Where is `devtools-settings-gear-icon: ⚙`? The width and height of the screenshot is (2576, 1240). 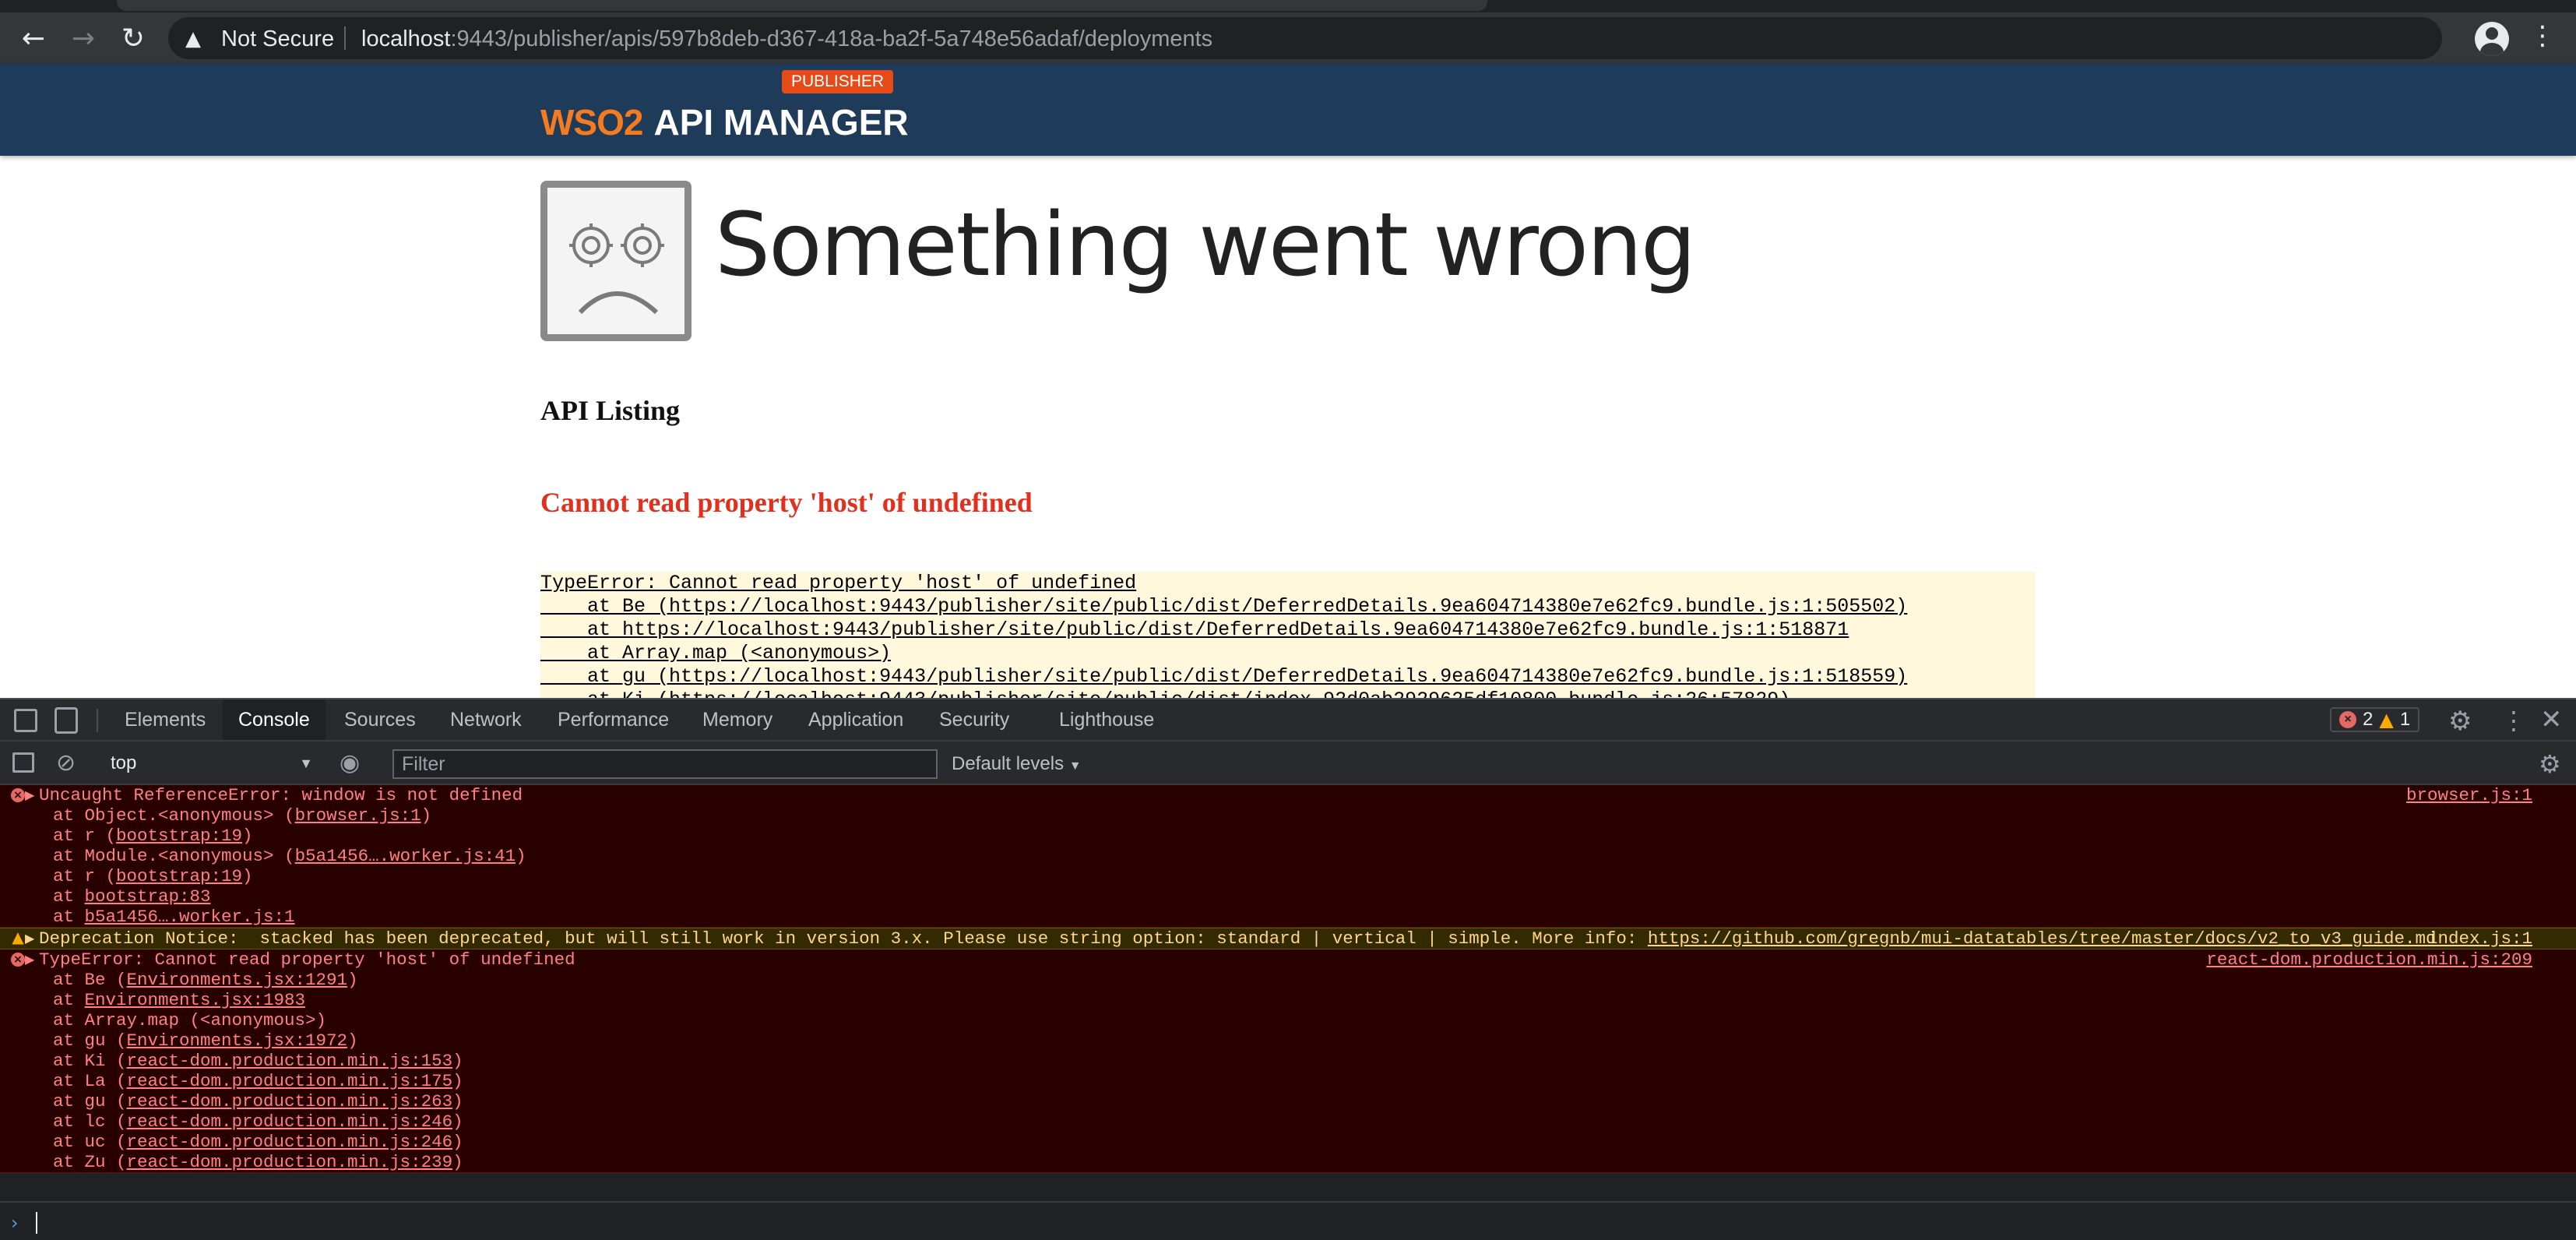
devtools-settings-gear-icon: ⚙ is located at coordinates (2460, 722).